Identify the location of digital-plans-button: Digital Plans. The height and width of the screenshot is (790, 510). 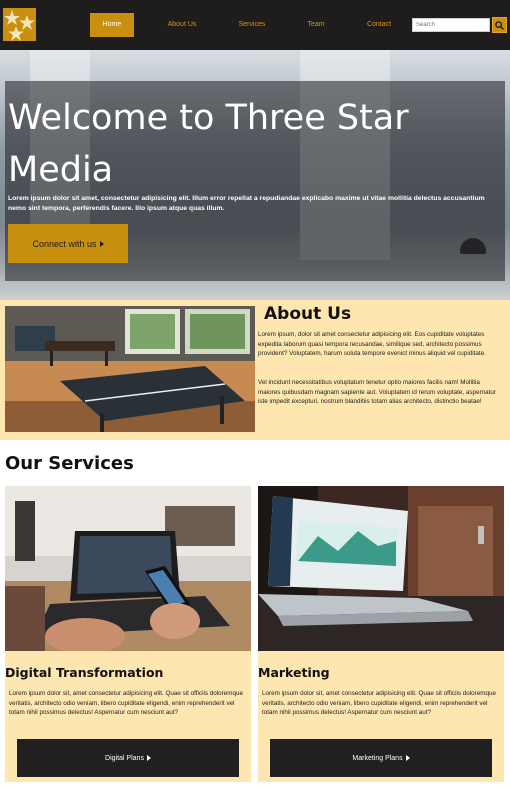
(128, 758).